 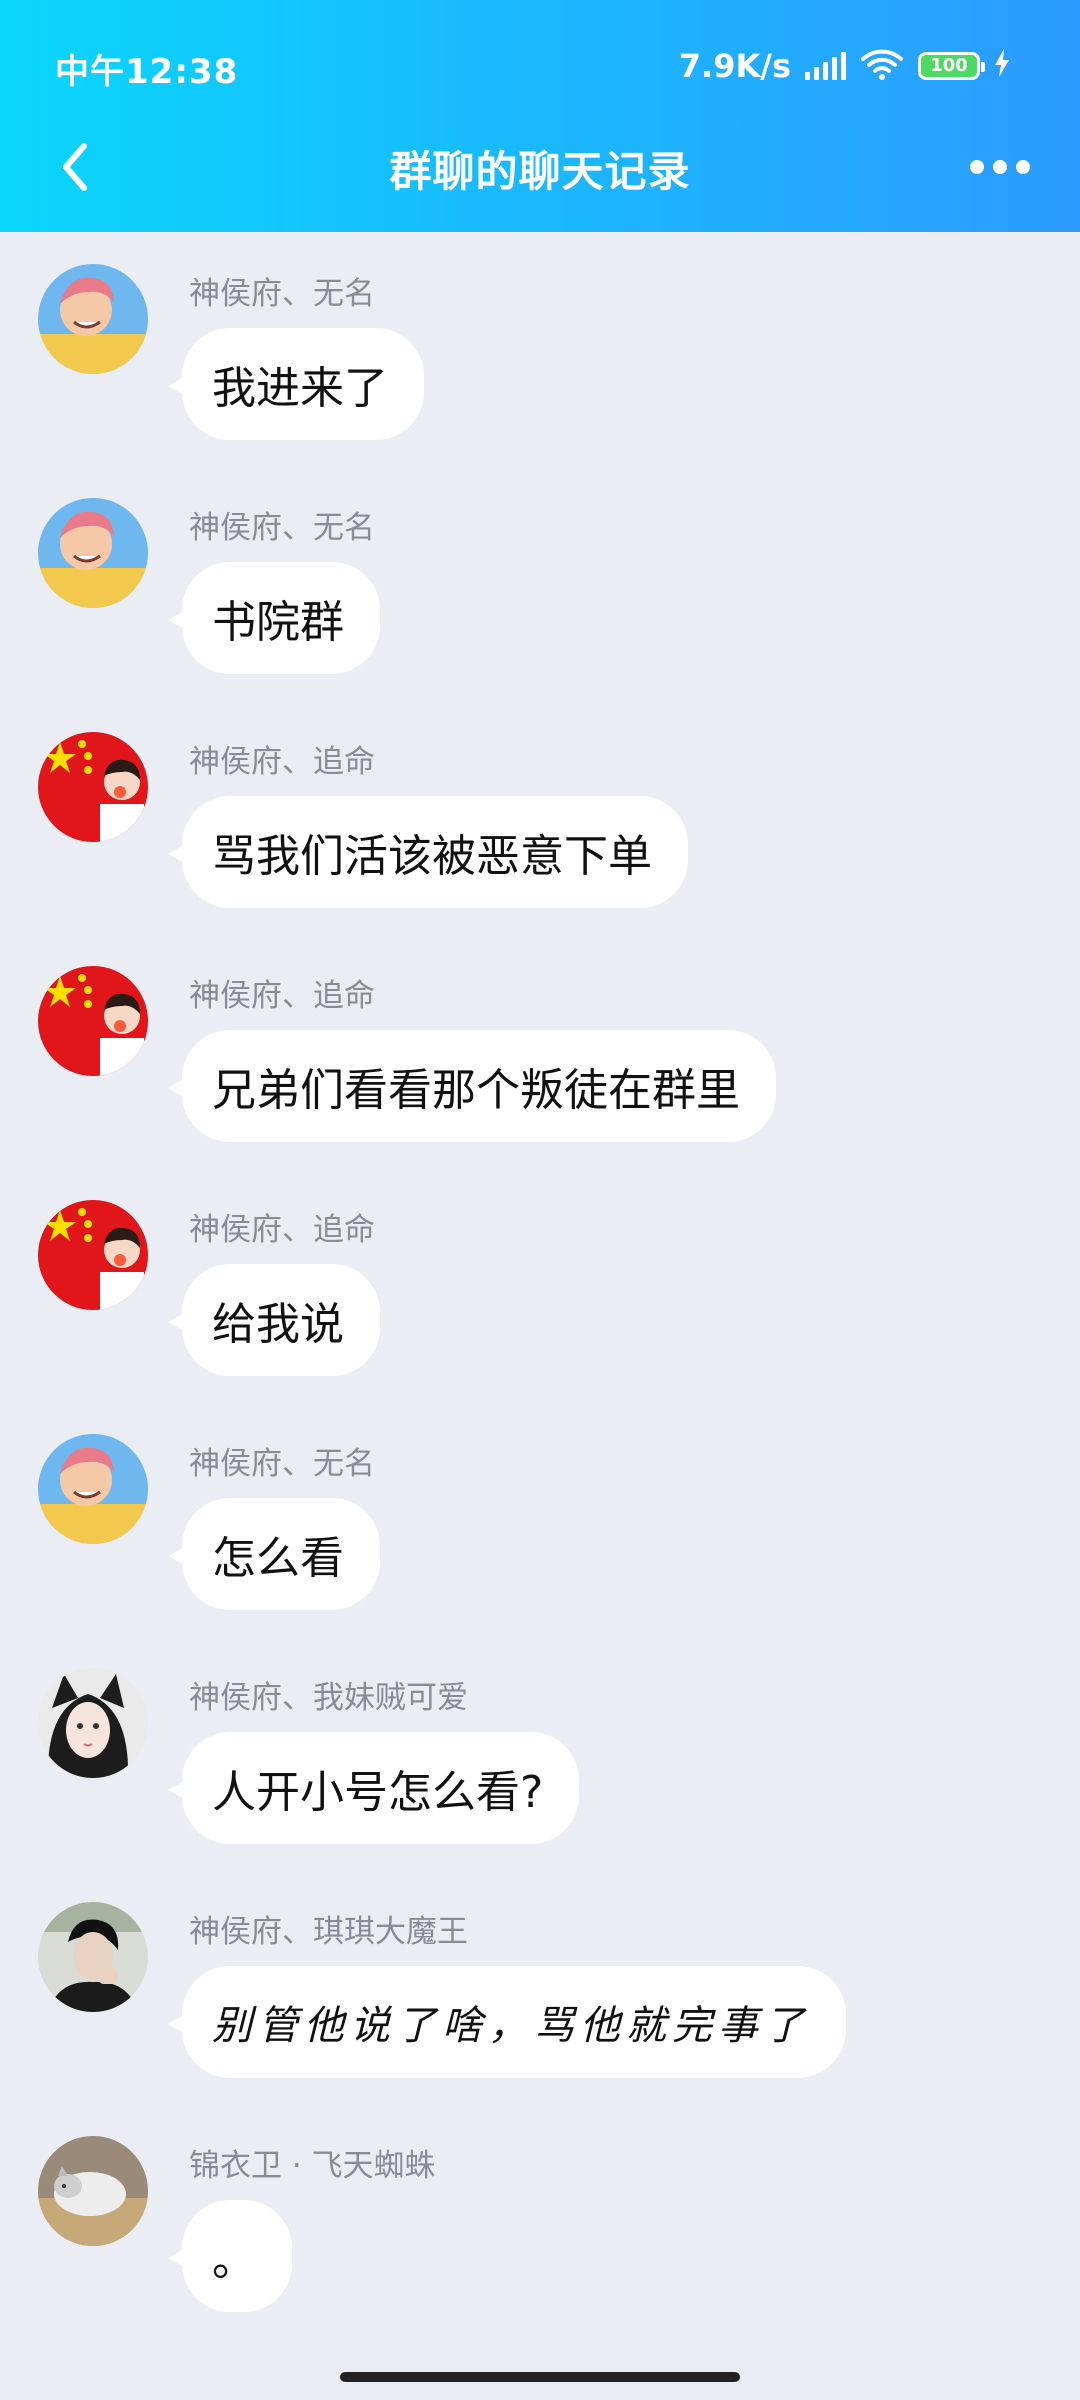 What do you see at coordinates (540, 1272) in the screenshot?
I see `message-item: 神侯府、追命 给我说` at bounding box center [540, 1272].